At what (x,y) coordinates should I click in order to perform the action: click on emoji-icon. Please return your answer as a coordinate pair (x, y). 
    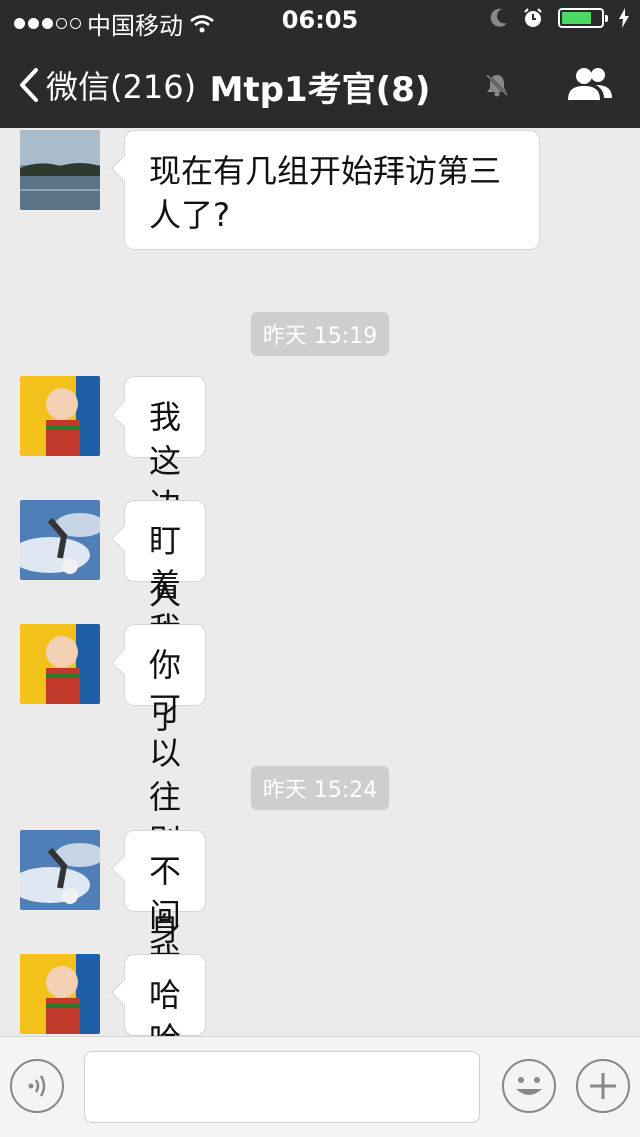
    Looking at the image, I should click on (529, 1086).